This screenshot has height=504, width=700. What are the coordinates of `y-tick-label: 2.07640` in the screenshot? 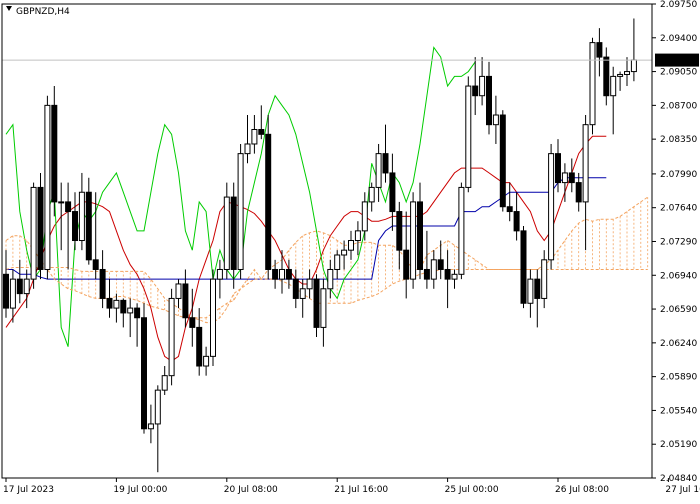 It's located at (678, 209).